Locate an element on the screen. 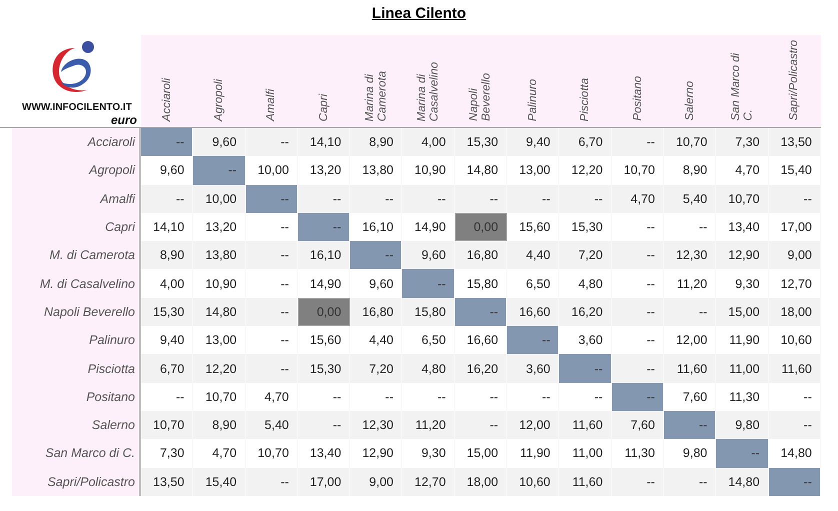  table-cell: 11,20 is located at coordinates (428, 425).